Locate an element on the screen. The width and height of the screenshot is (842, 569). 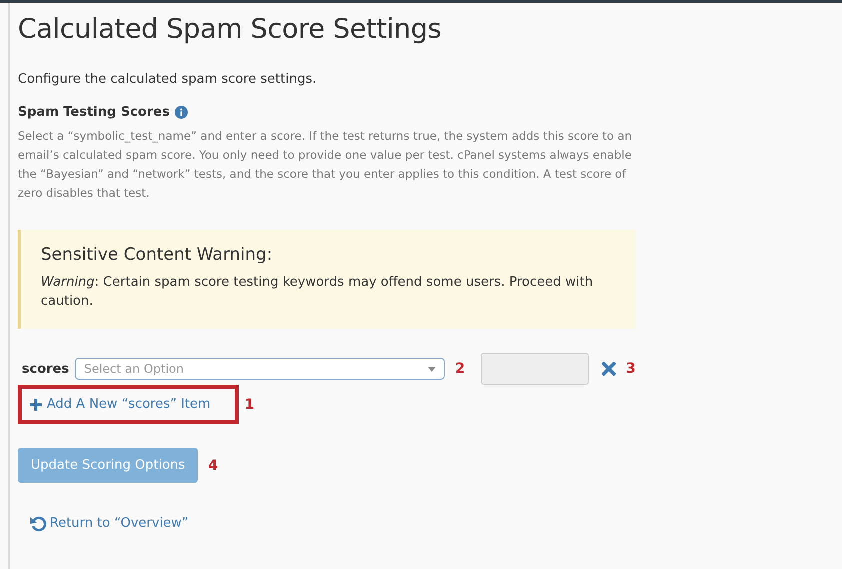
info-icon is located at coordinates (181, 112).